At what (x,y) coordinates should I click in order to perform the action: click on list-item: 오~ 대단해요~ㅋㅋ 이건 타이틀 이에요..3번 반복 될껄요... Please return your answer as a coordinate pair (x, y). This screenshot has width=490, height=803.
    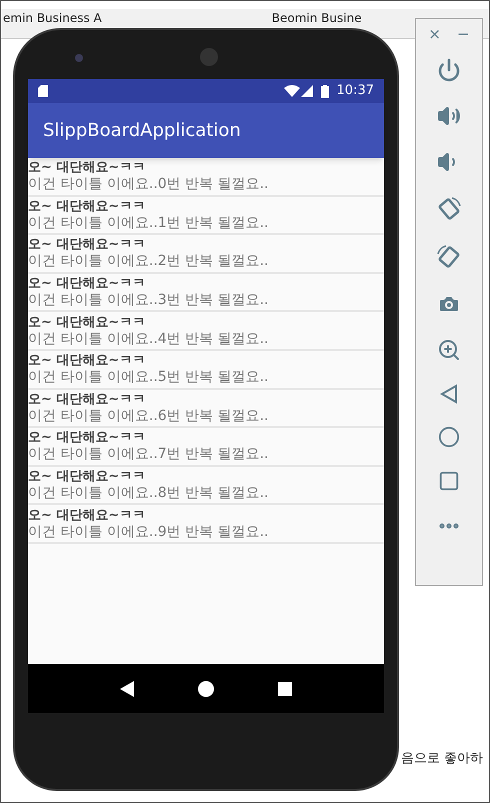
    Looking at the image, I should click on (206, 293).